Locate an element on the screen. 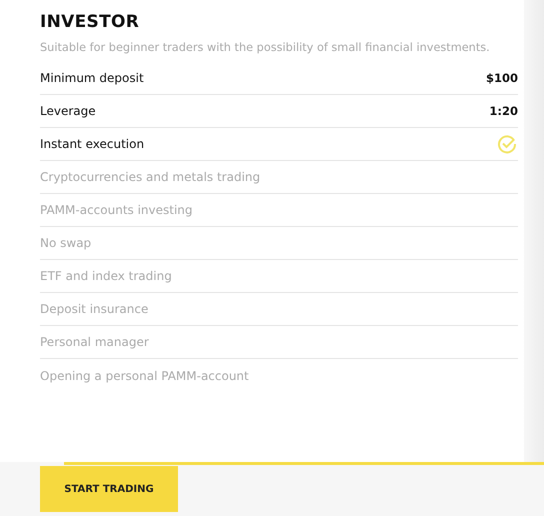 This screenshot has width=544, height=516. feature-label: Minimum deposit is located at coordinates (92, 78).